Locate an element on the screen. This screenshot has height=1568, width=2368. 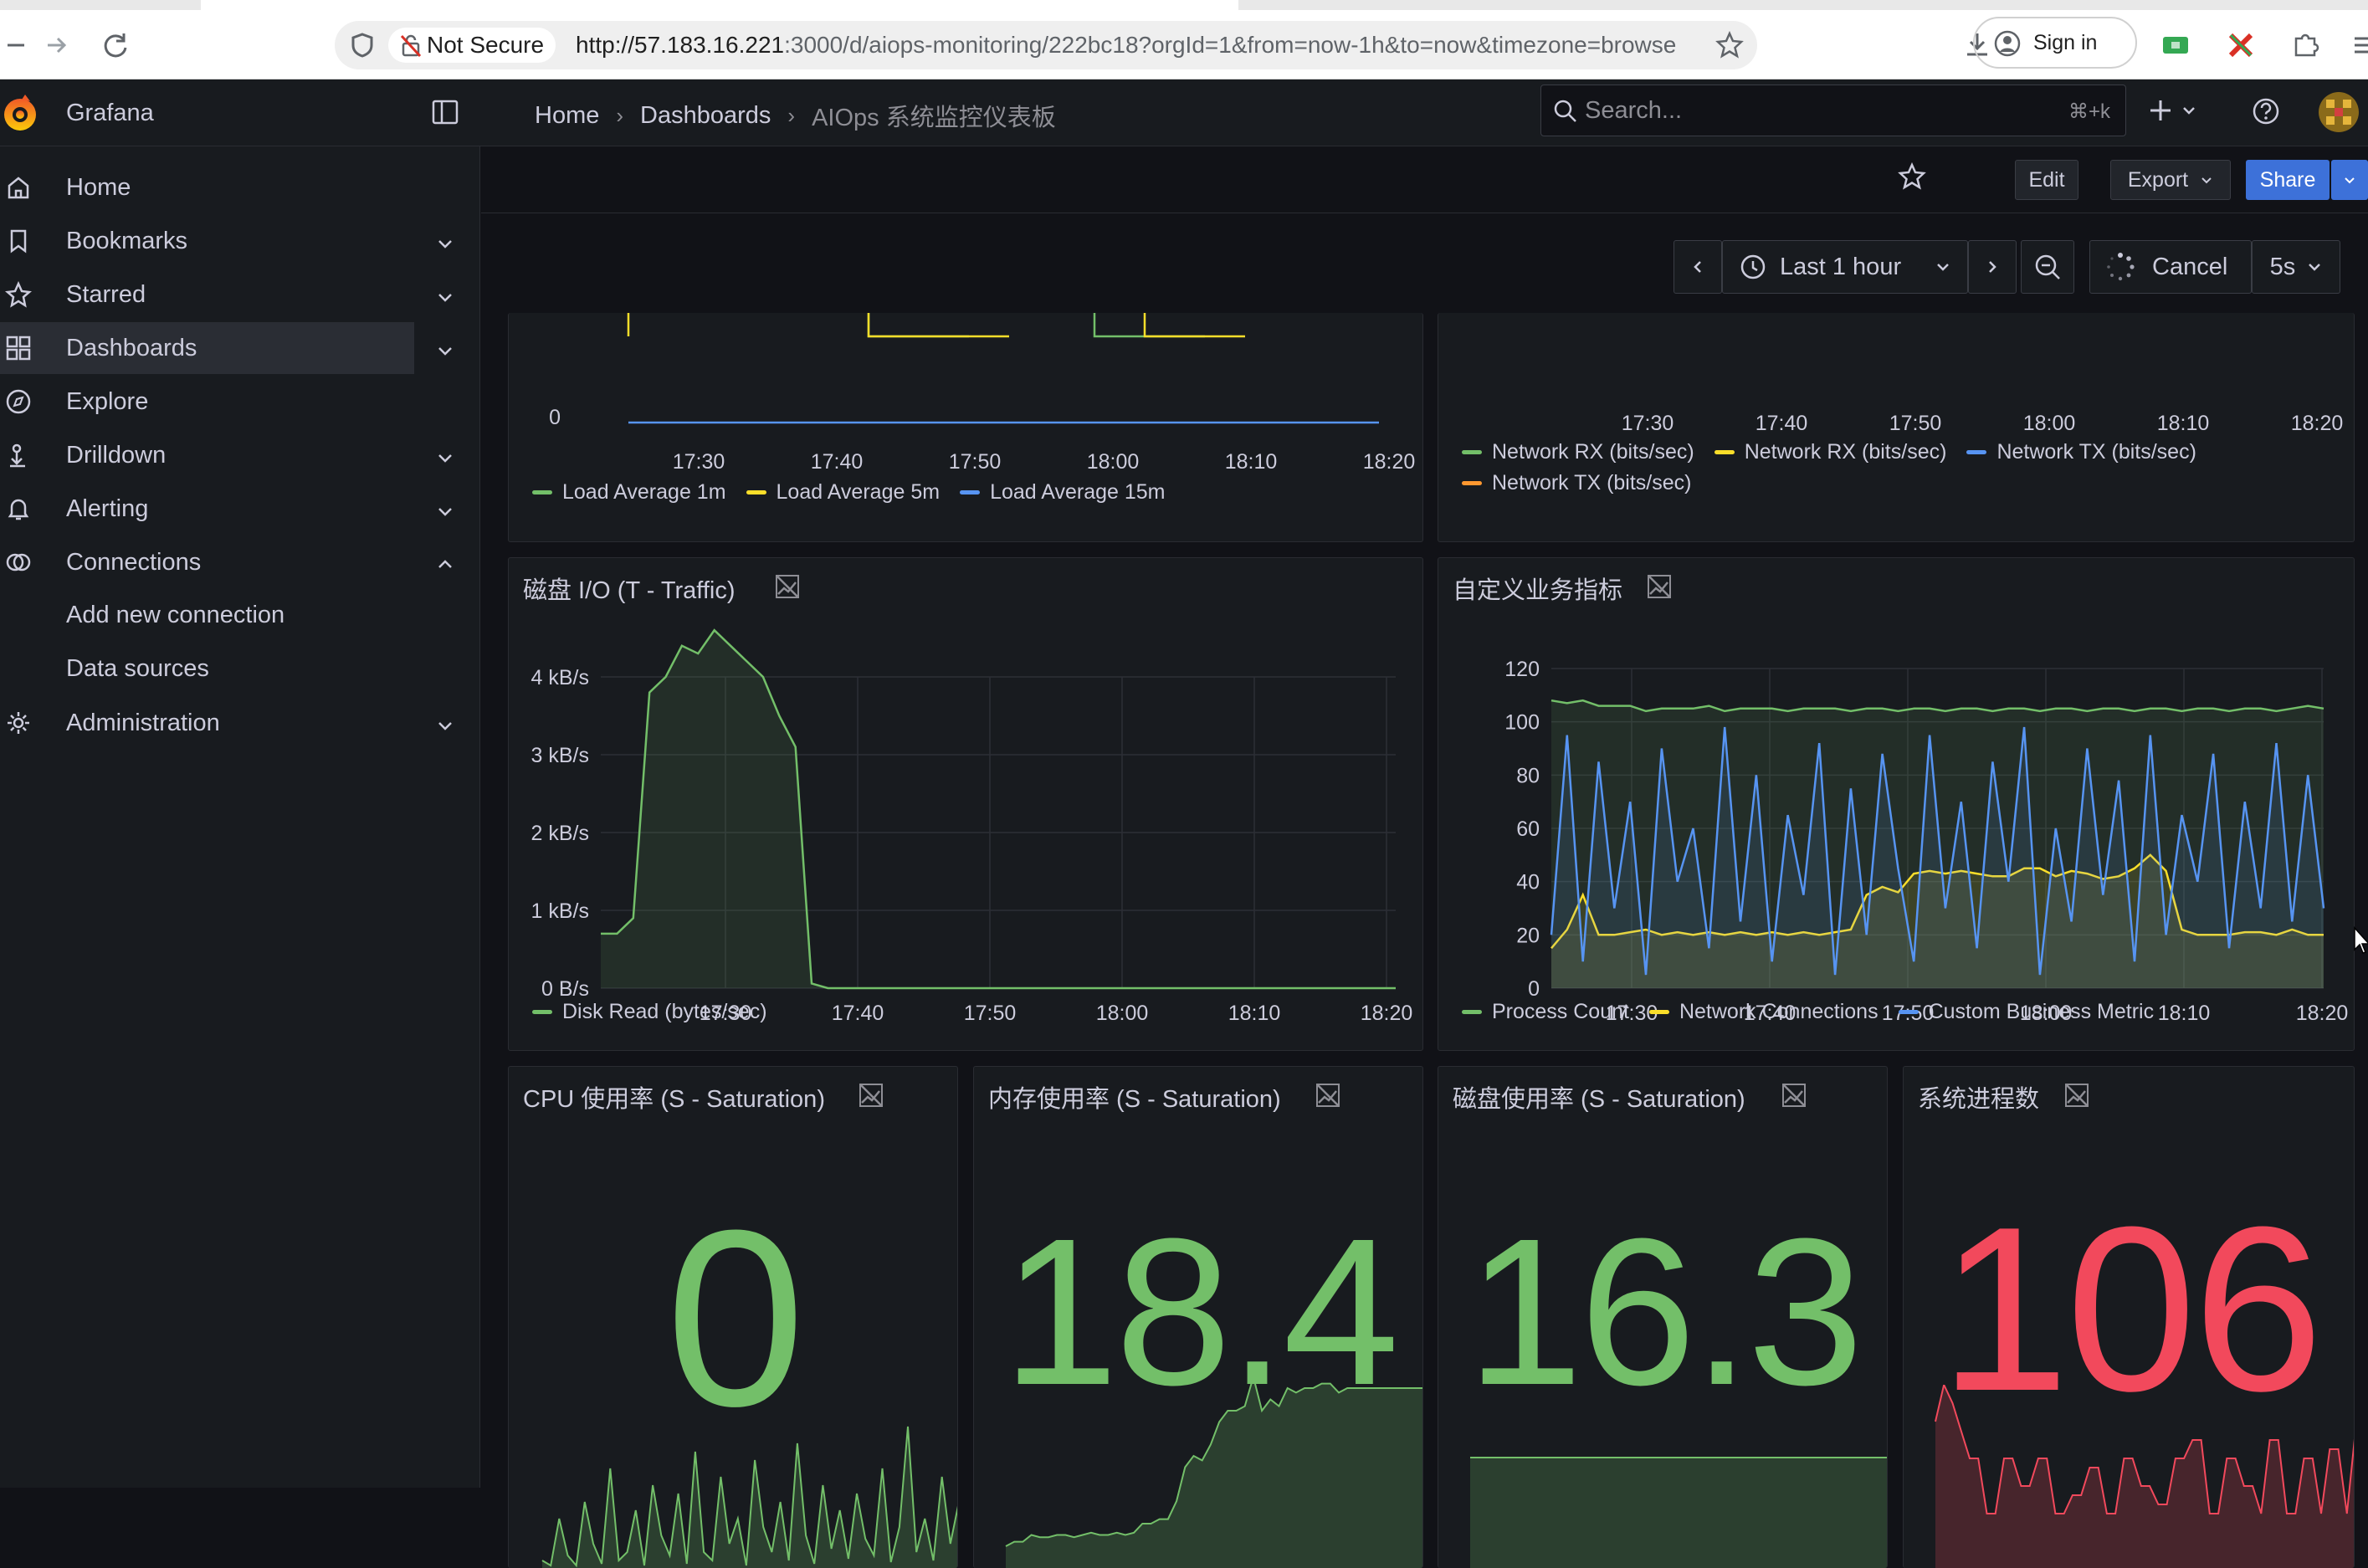
chevron-up-icon is located at coordinates (445, 562).